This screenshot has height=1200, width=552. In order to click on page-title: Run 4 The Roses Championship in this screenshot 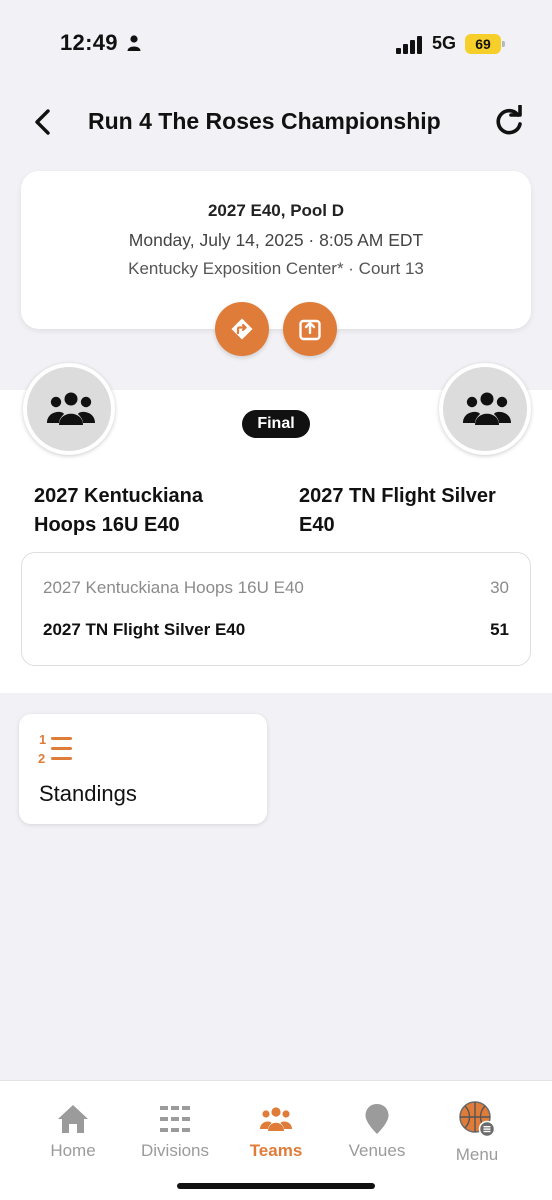, I will do `click(264, 121)`.